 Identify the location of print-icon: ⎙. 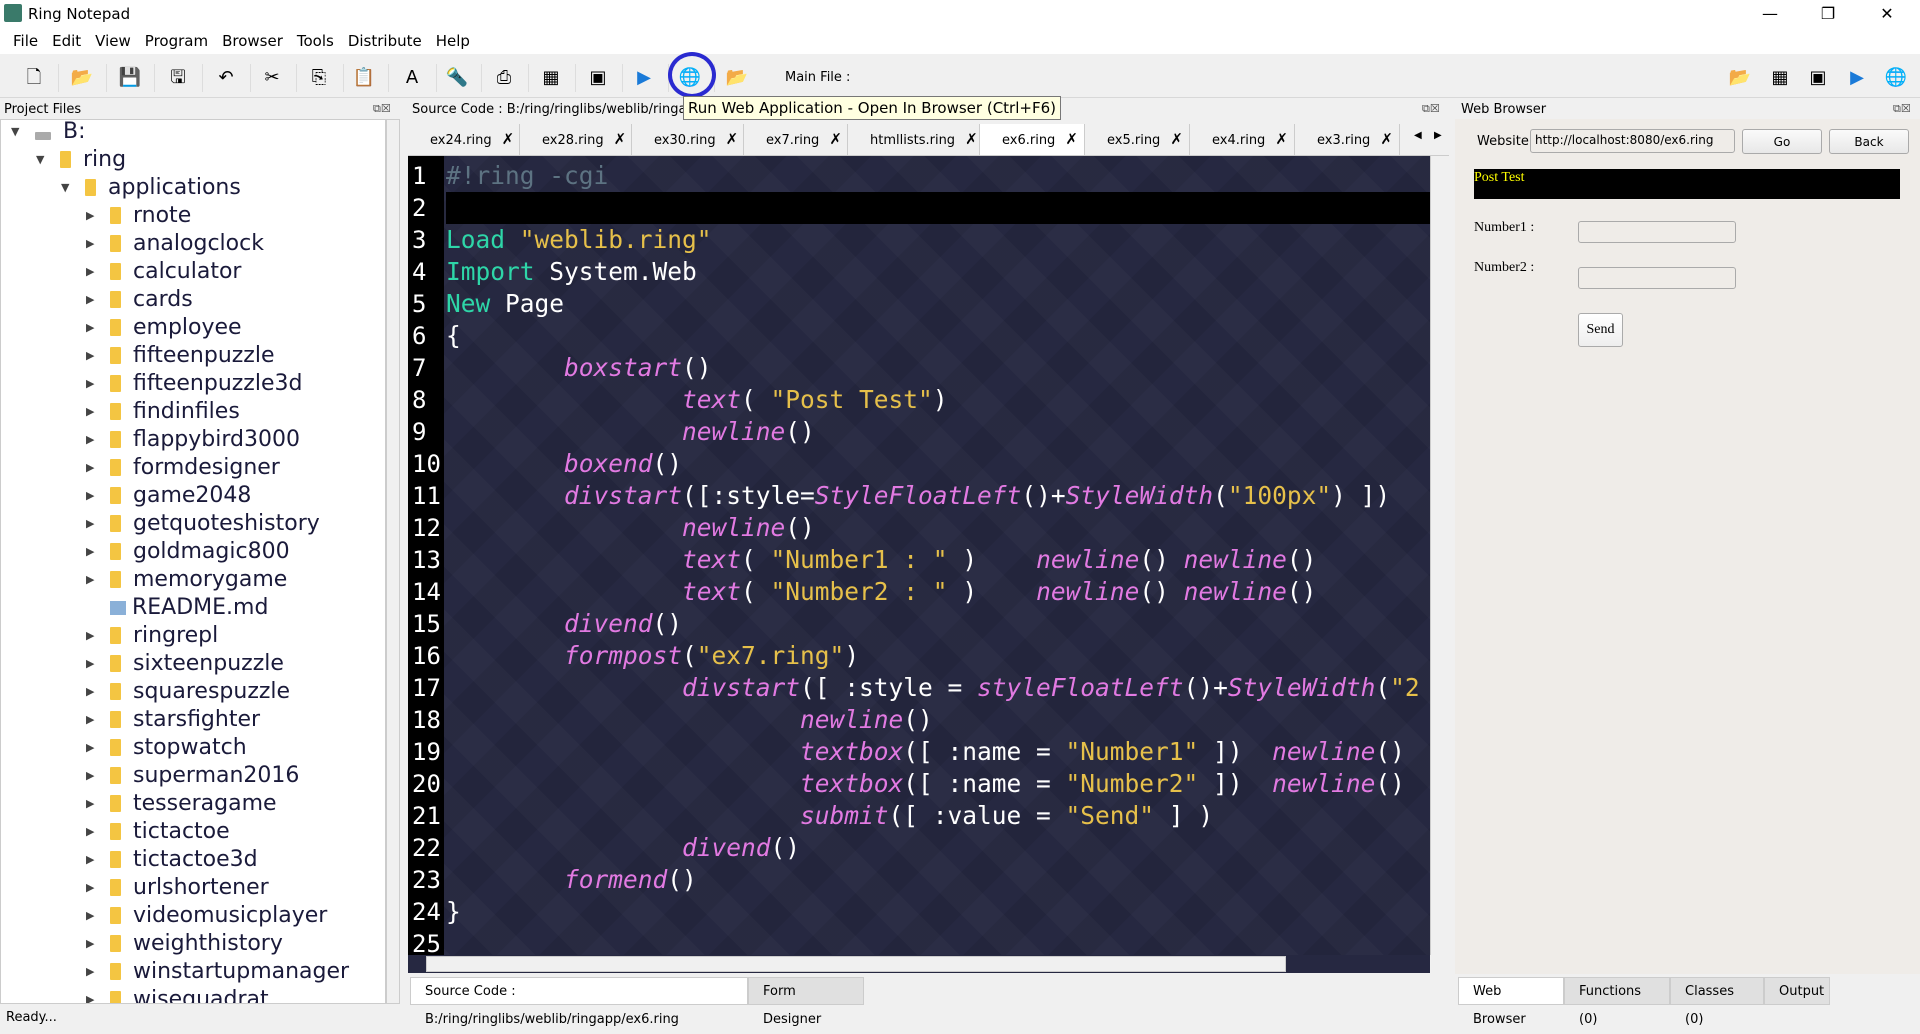
(504, 78).